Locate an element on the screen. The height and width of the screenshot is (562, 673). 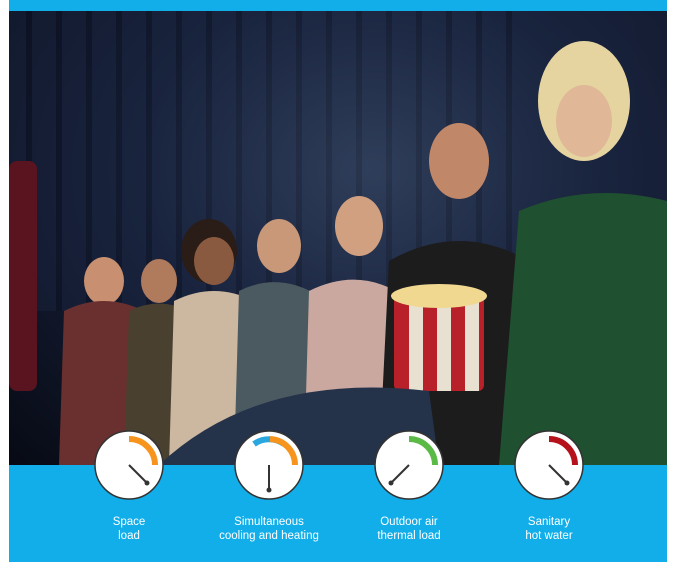
gauge-label: Simultaneous cooling and heating is located at coordinates (269, 529).